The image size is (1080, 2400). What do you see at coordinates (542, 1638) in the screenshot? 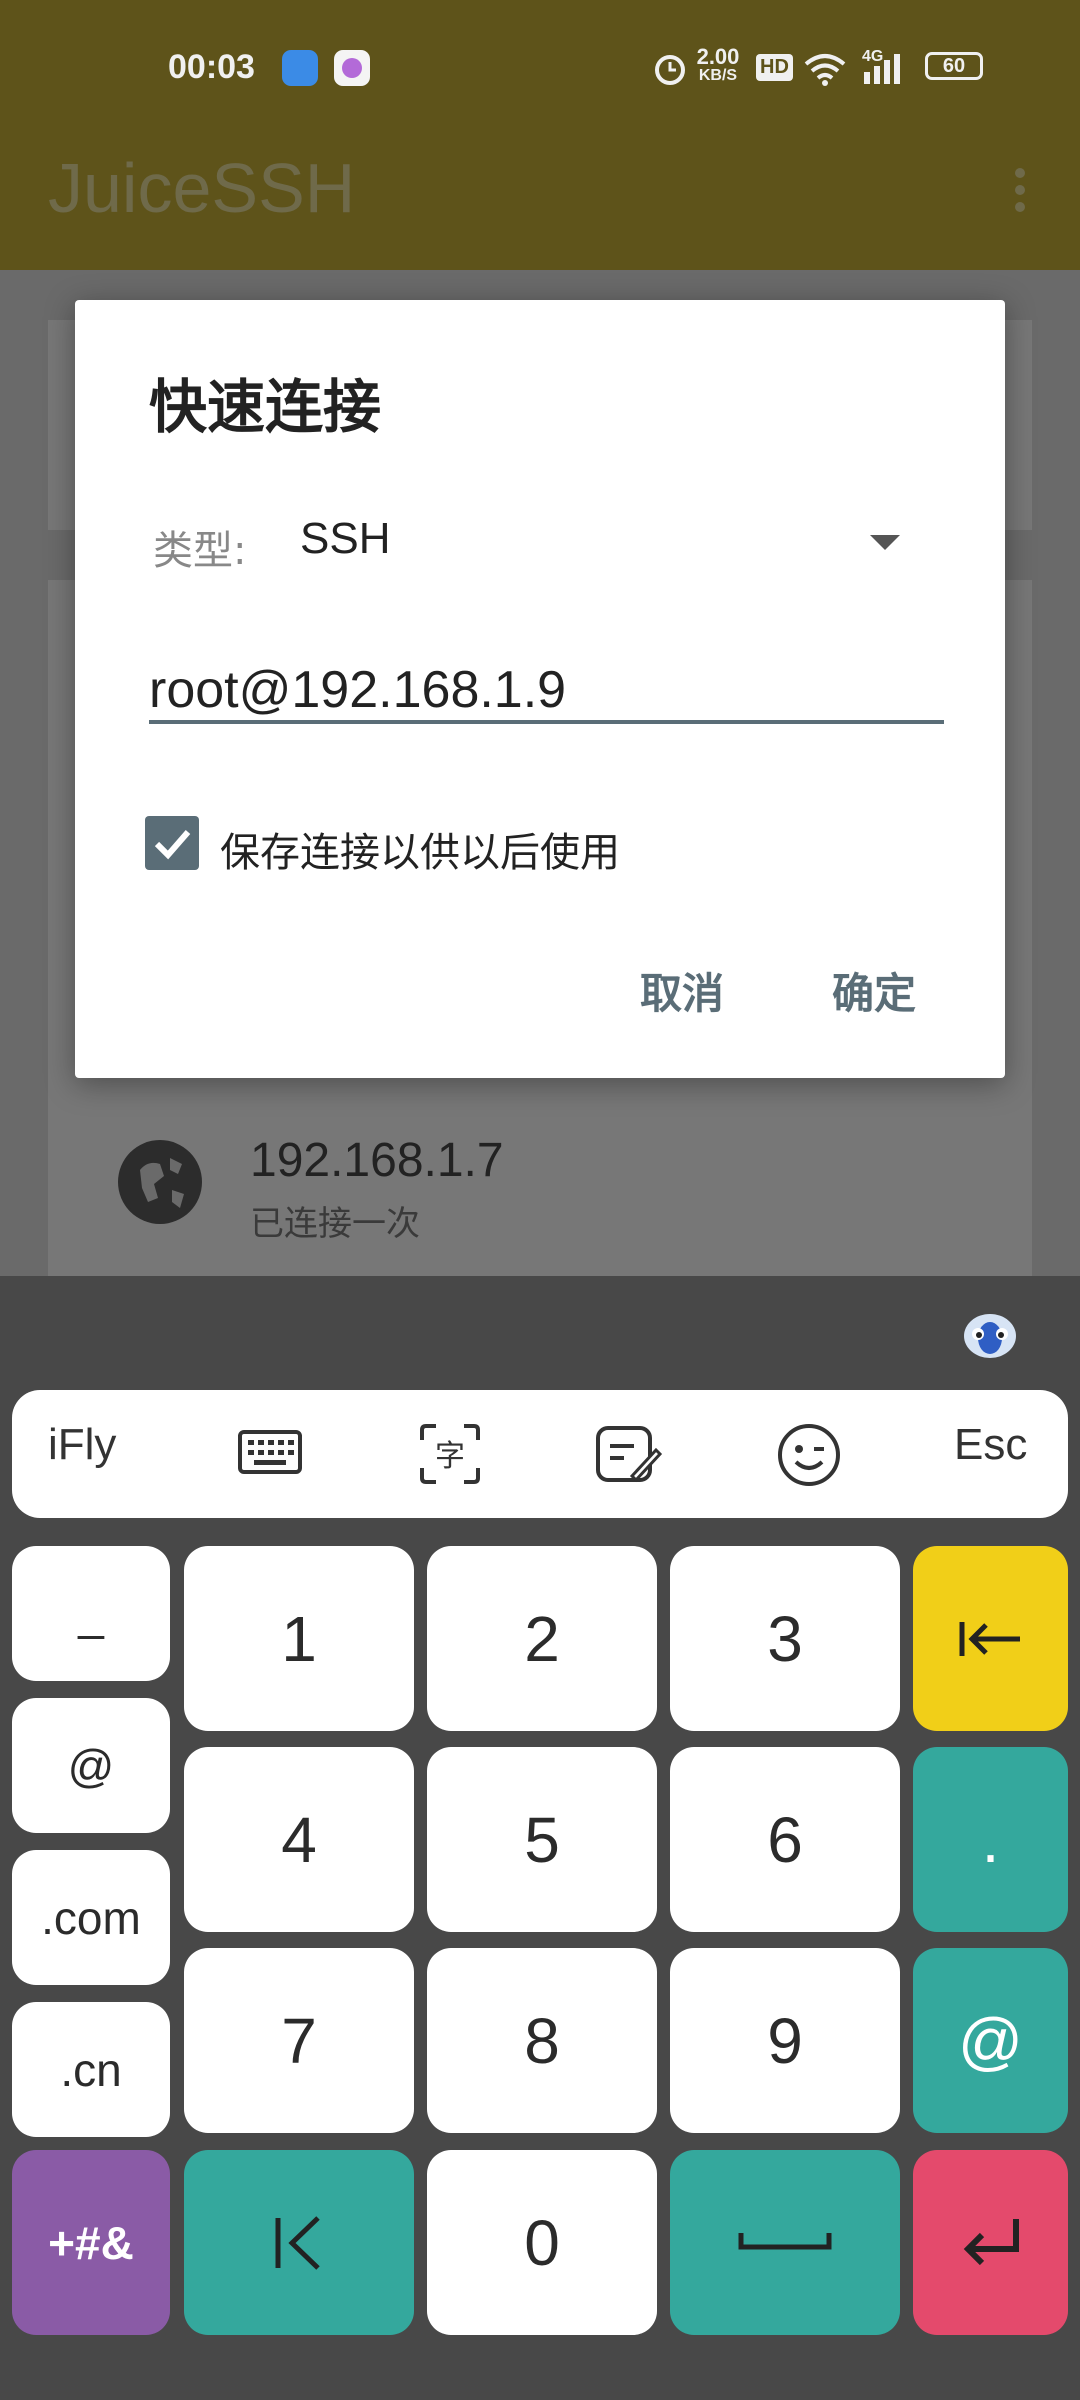
I see `key-2: 2` at bounding box center [542, 1638].